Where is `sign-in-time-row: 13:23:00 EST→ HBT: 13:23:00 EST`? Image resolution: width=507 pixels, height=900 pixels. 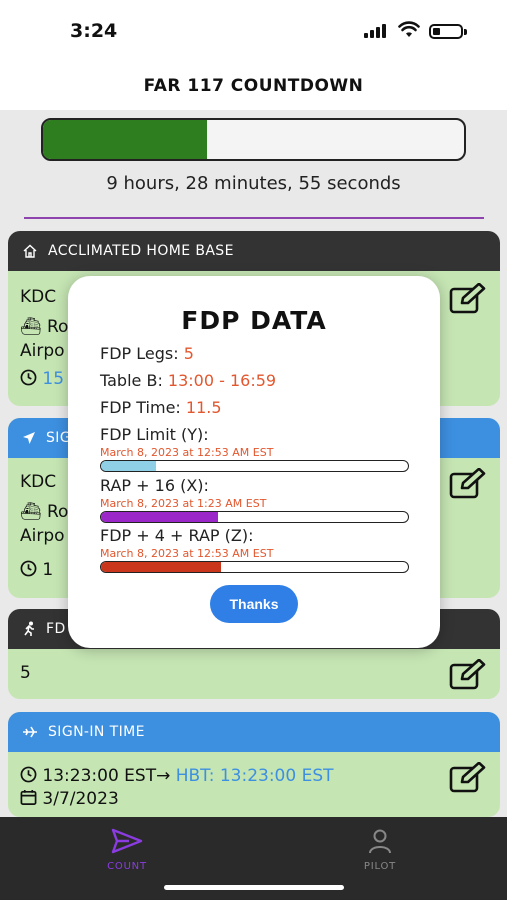
sign-in-time-row: 13:23:00 EST→ HBT: 13:23:00 EST is located at coordinates (177, 776).